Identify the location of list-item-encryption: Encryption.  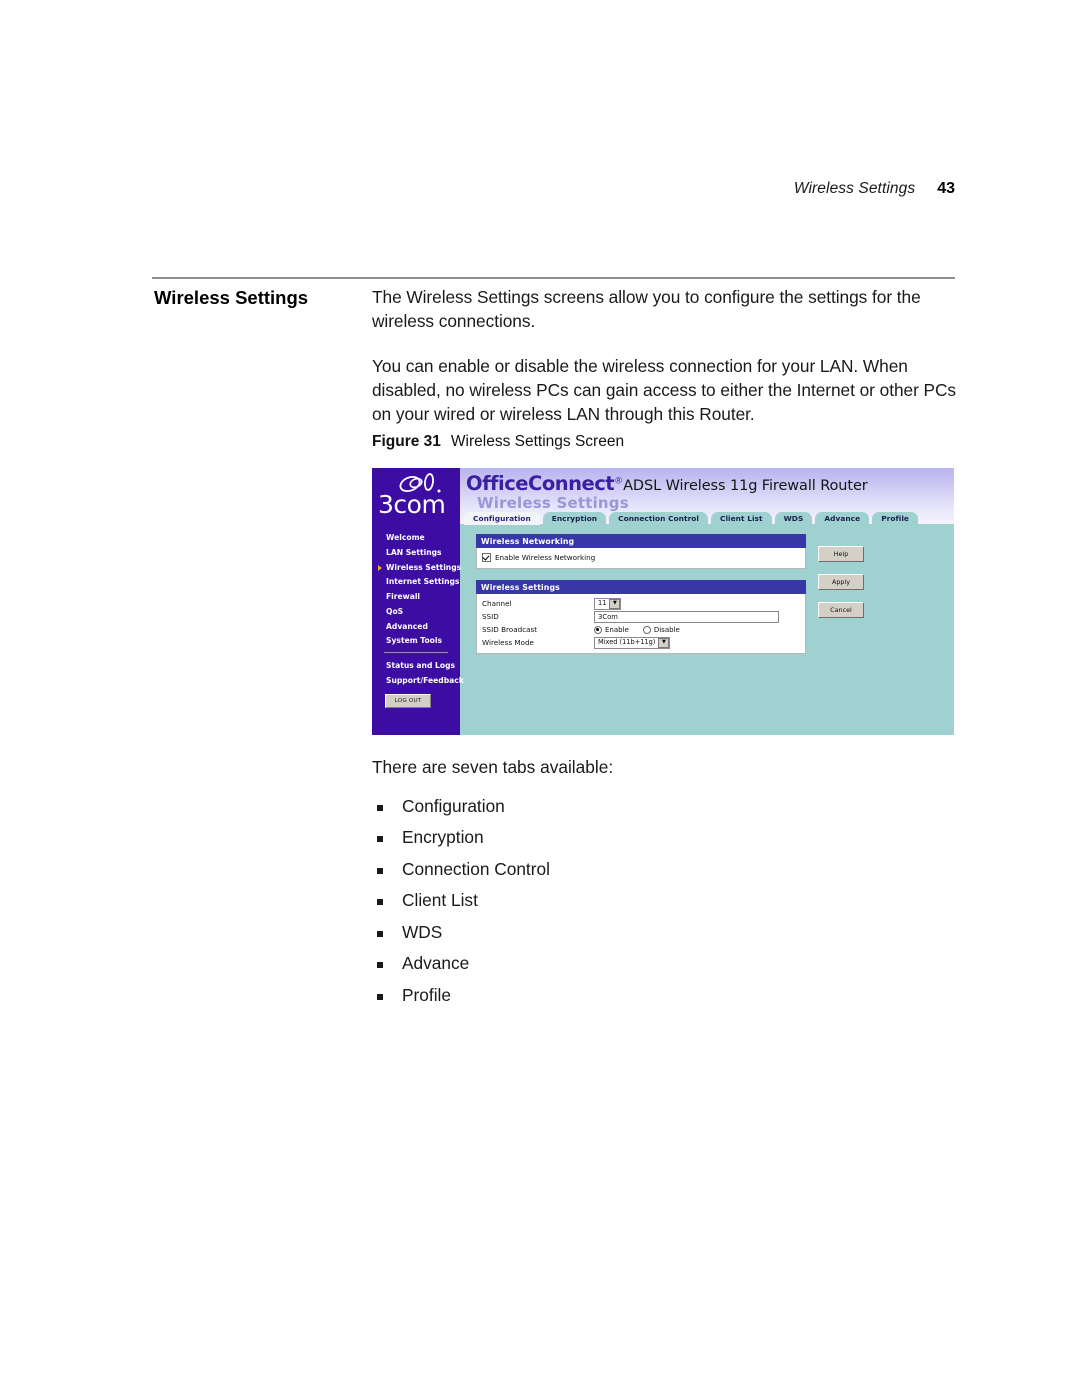
(461, 837).